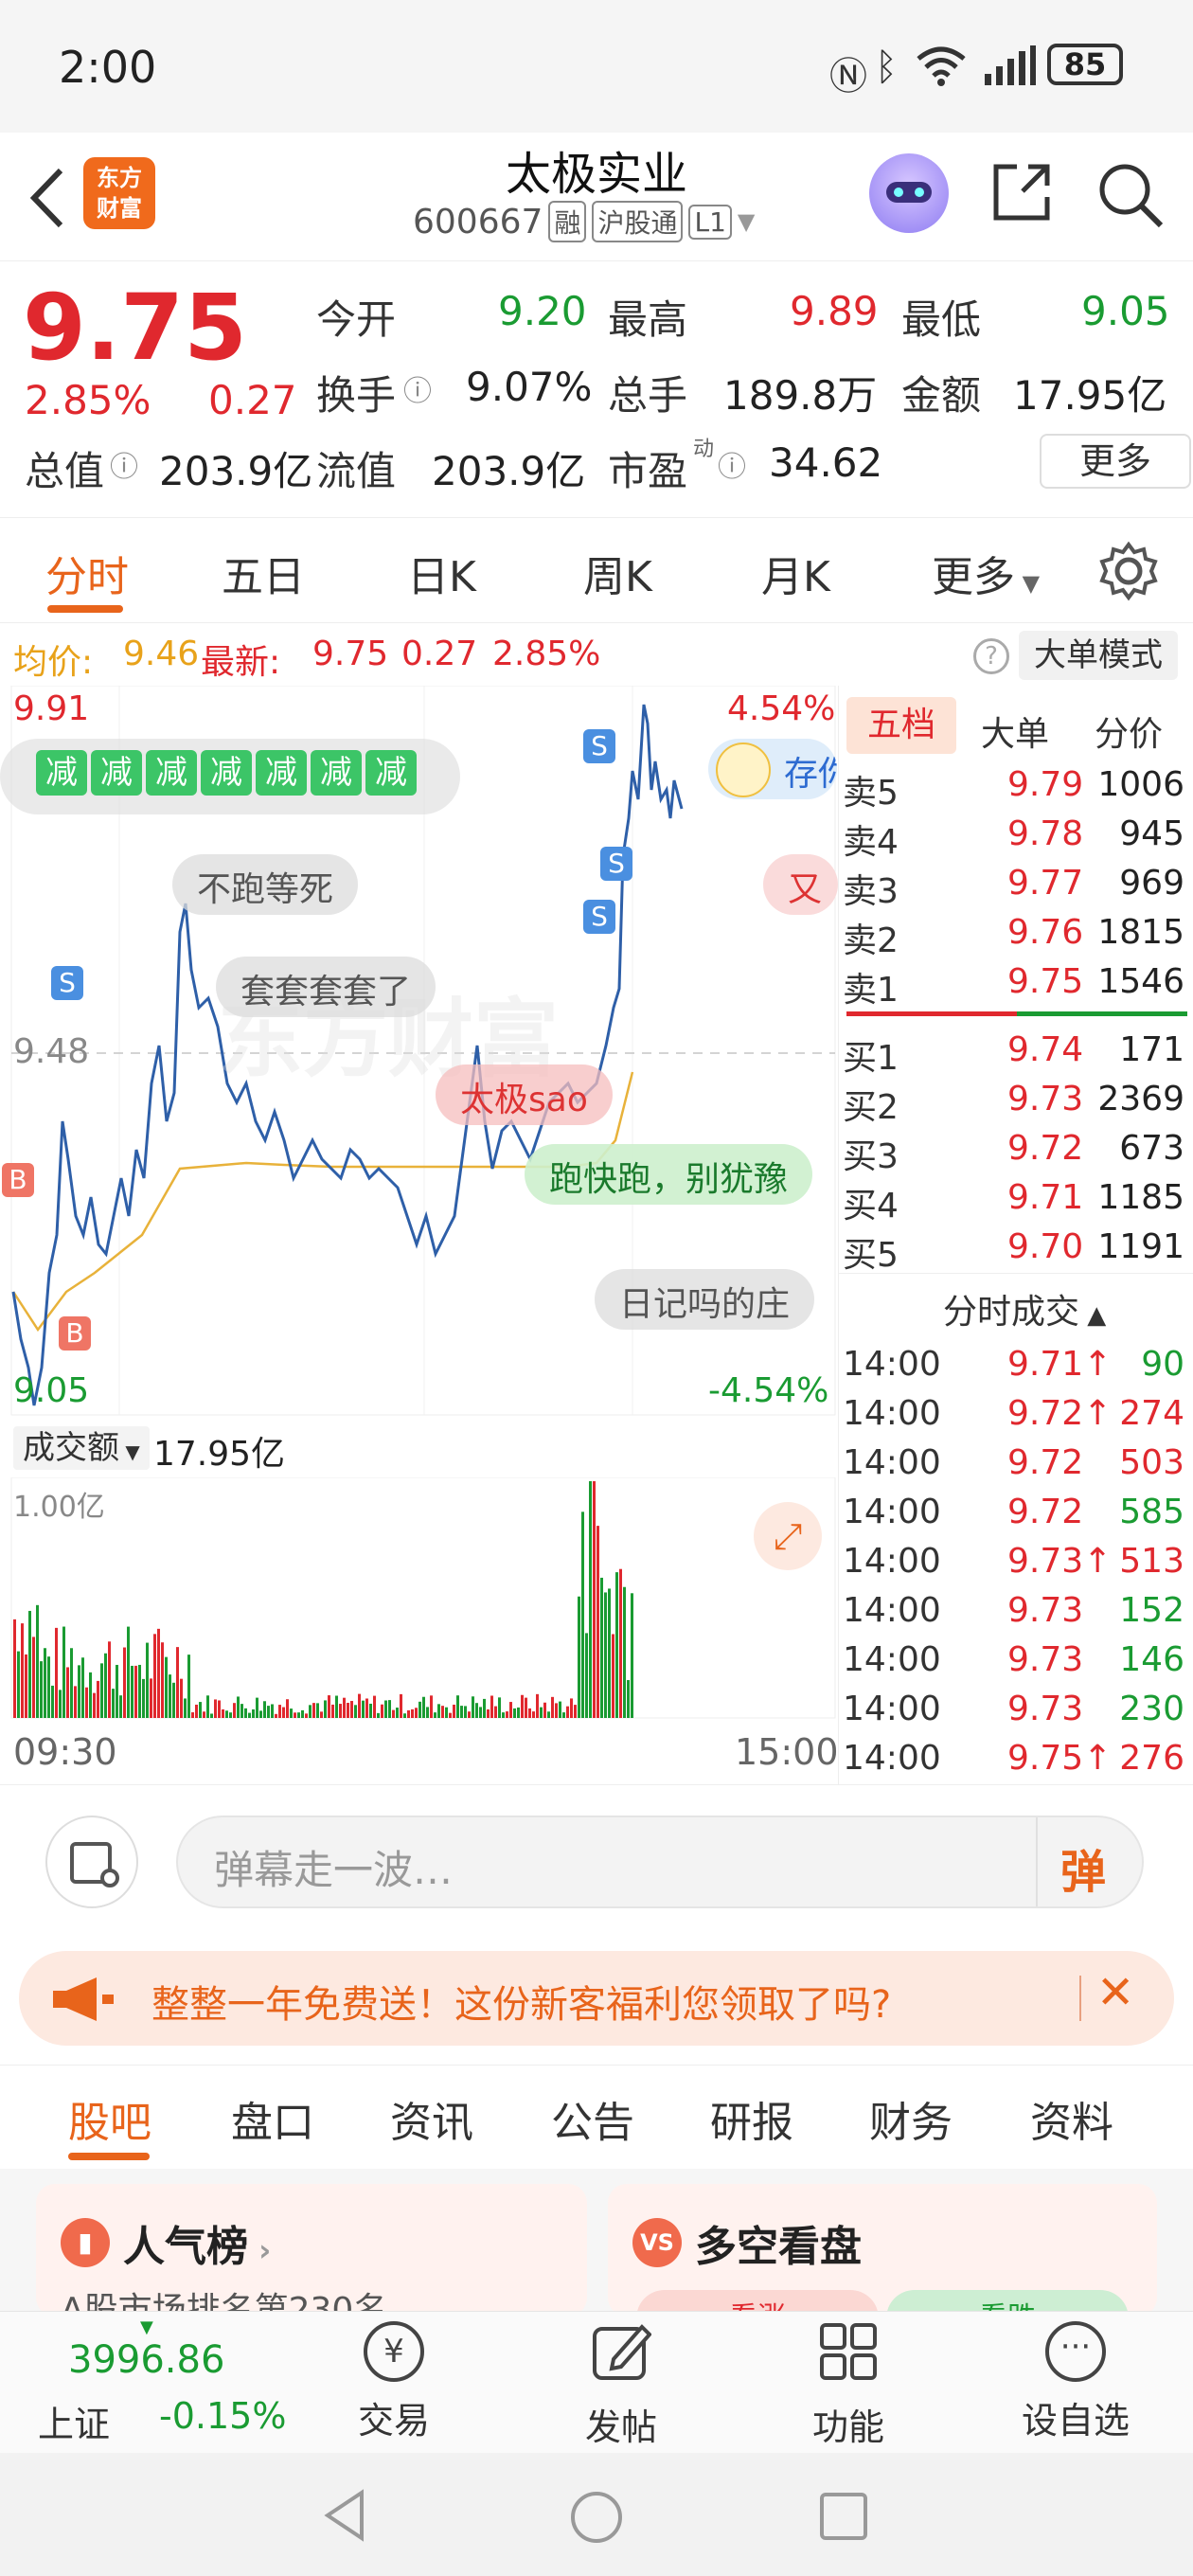  What do you see at coordinates (1129, 731) in the screenshot?
I see `tab-price-distribution: 分价` at bounding box center [1129, 731].